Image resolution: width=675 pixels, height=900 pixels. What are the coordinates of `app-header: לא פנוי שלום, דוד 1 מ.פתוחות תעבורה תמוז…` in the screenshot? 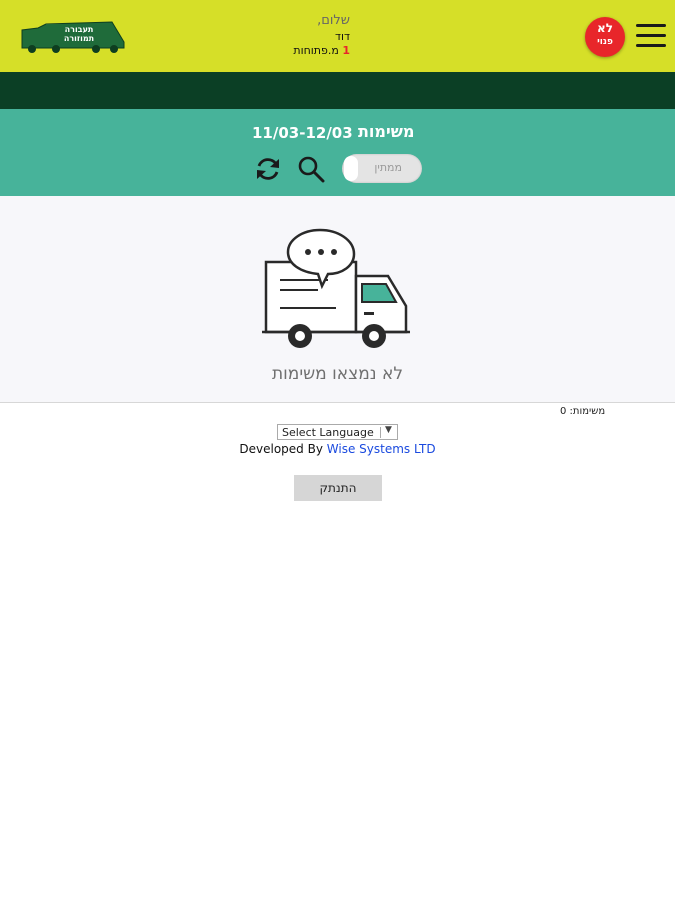 It's located at (337, 36).